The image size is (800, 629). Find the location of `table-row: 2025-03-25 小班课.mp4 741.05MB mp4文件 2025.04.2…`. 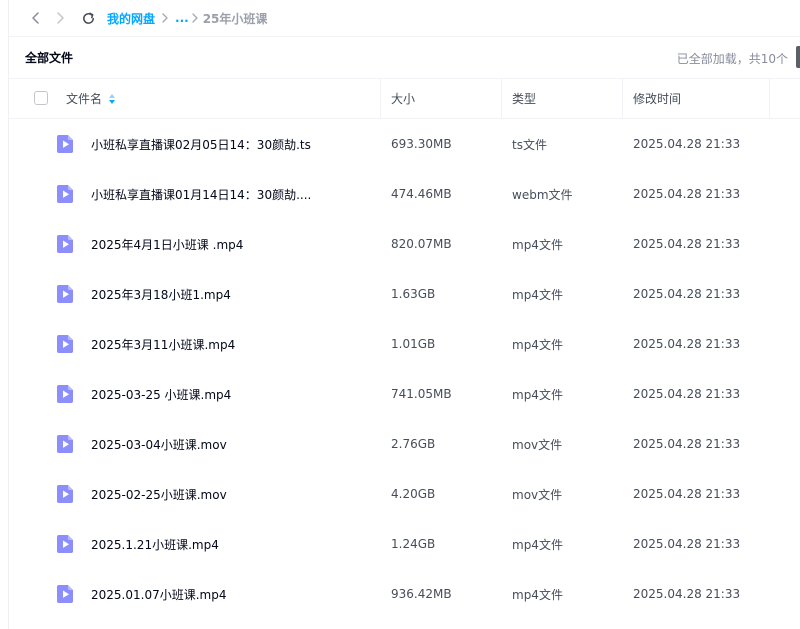

table-row: 2025-03-25 小班课.mp4 741.05MB mp4文件 2025.04.2… is located at coordinates (404, 394).